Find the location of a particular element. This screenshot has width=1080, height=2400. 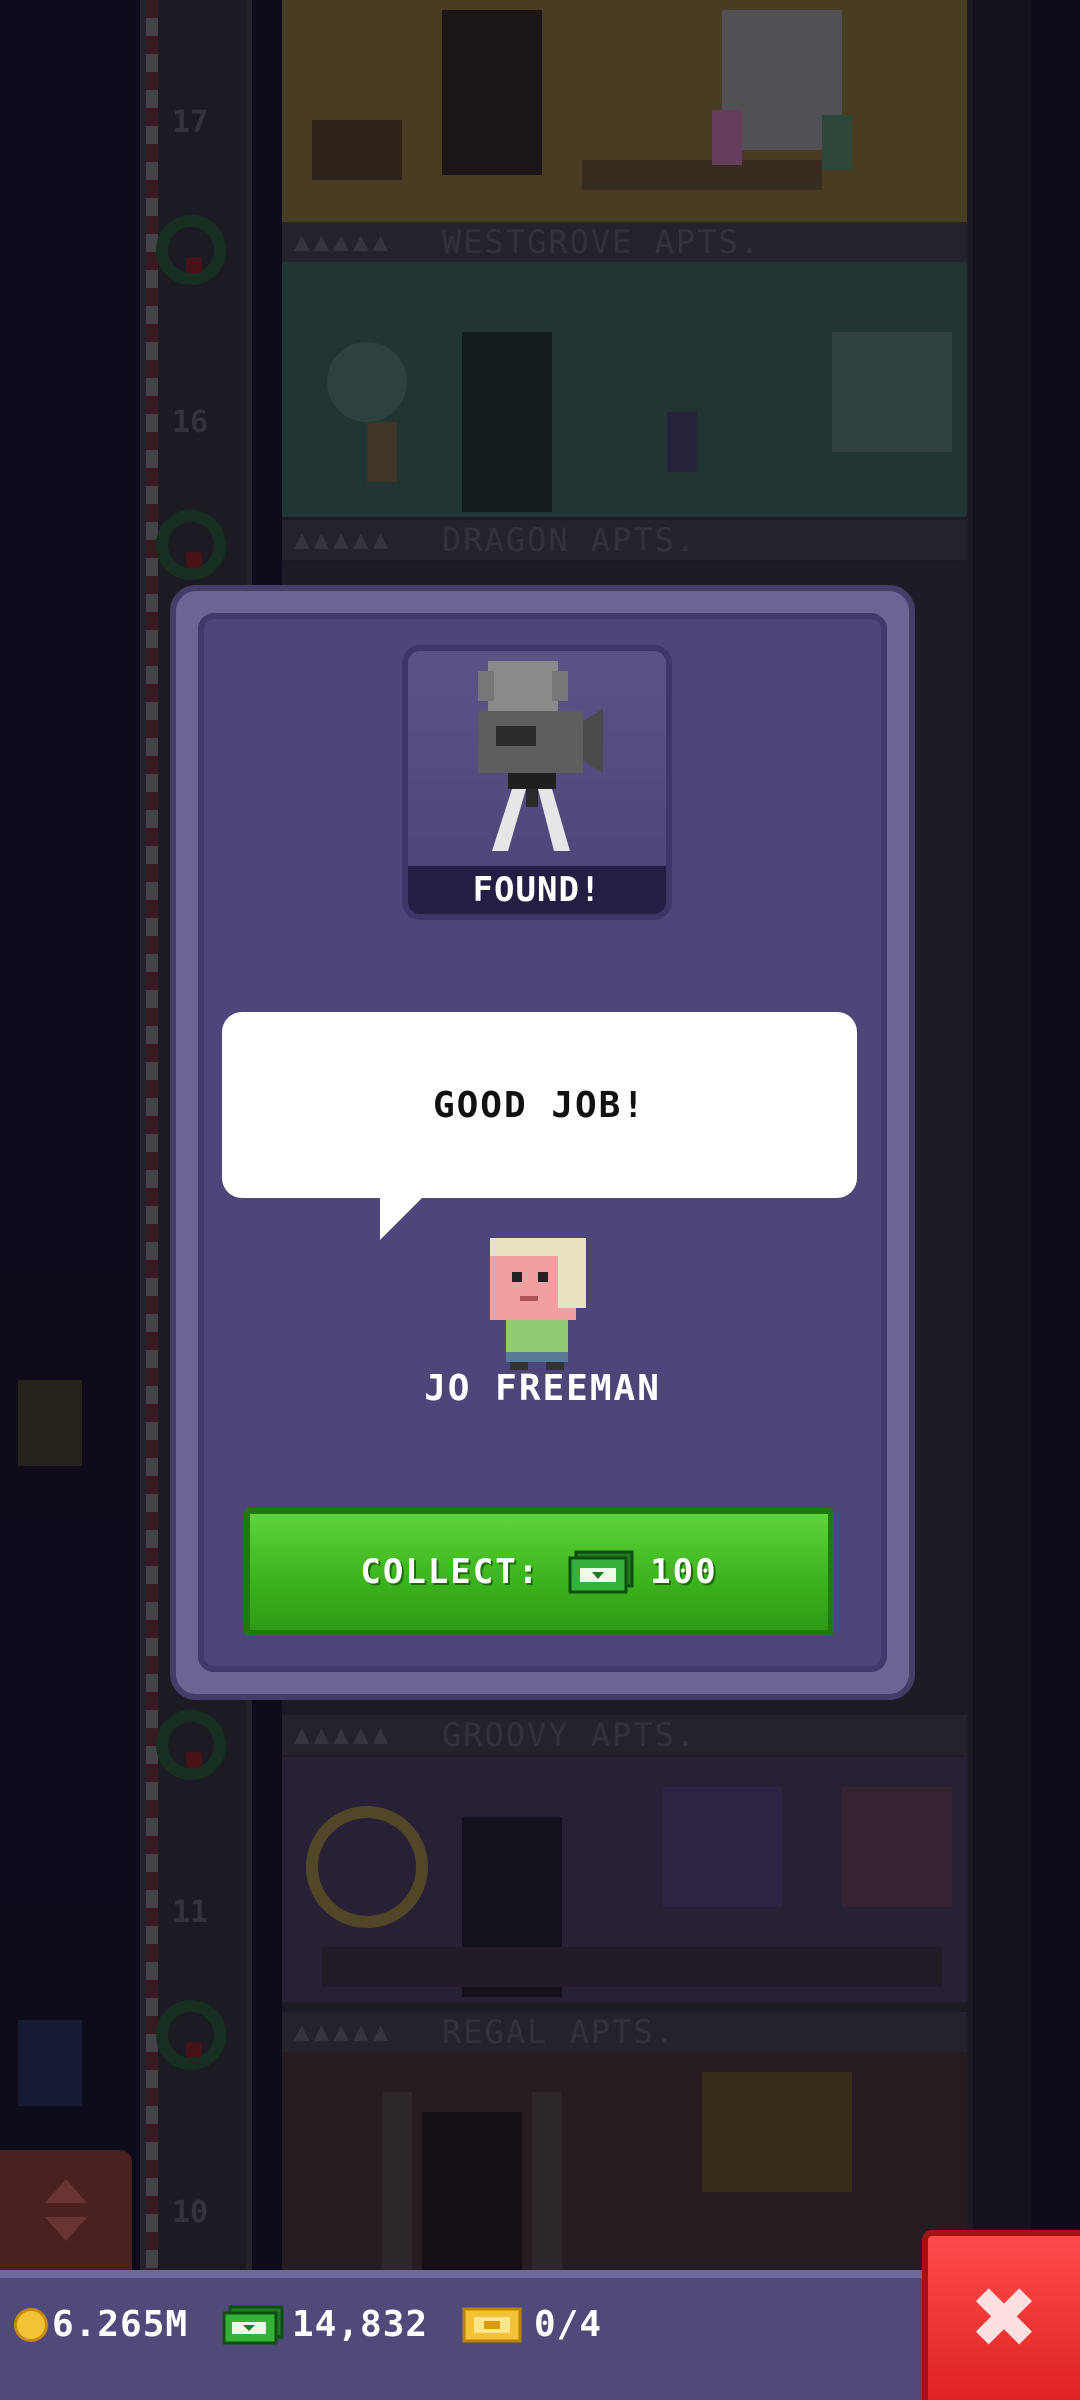

close-icon: ✖ is located at coordinates (1004, 2318).